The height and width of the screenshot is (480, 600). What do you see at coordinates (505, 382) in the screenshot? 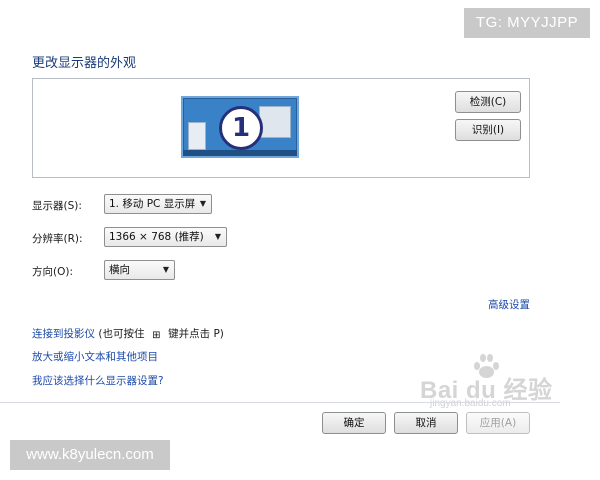
I see `baidu-watermark-logo: Bai du 经验 jingyan.baidu.com` at bounding box center [505, 382].